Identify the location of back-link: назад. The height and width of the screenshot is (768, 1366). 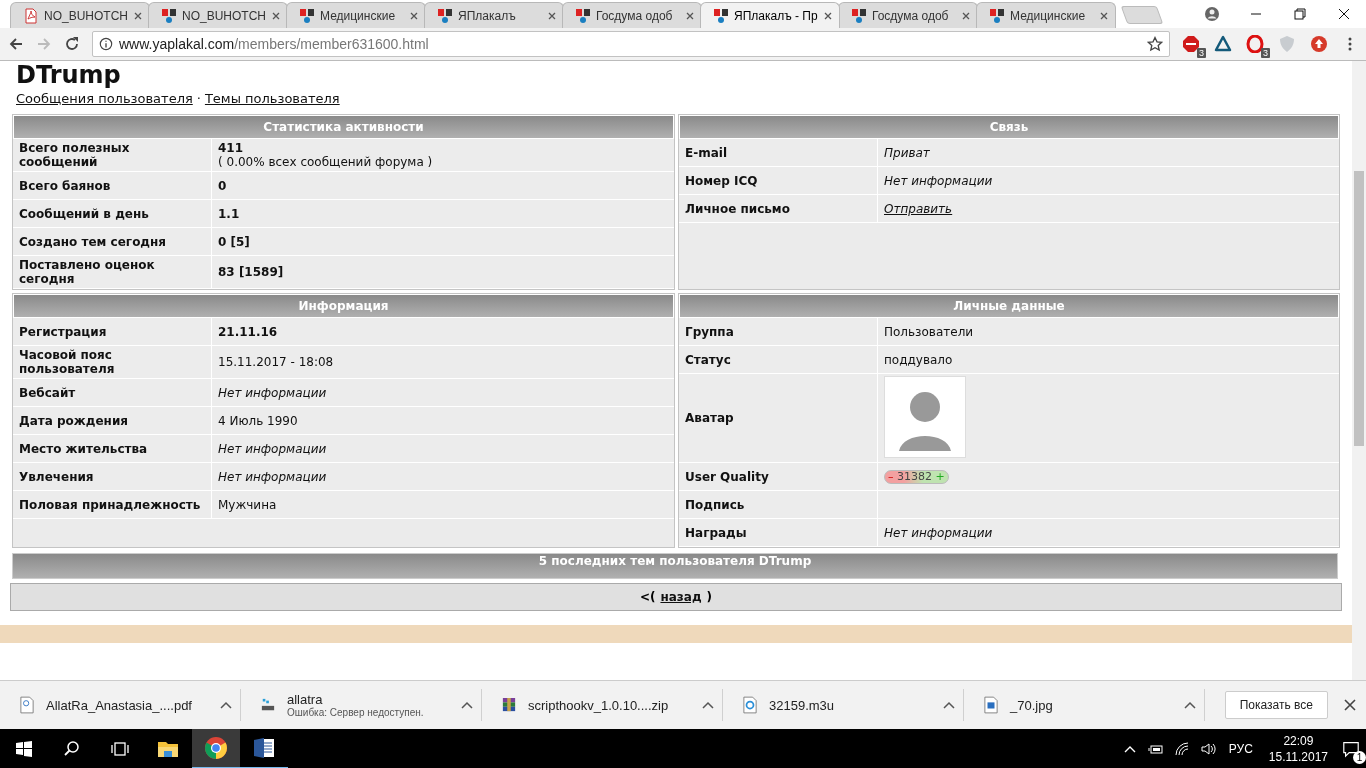
(681, 597).